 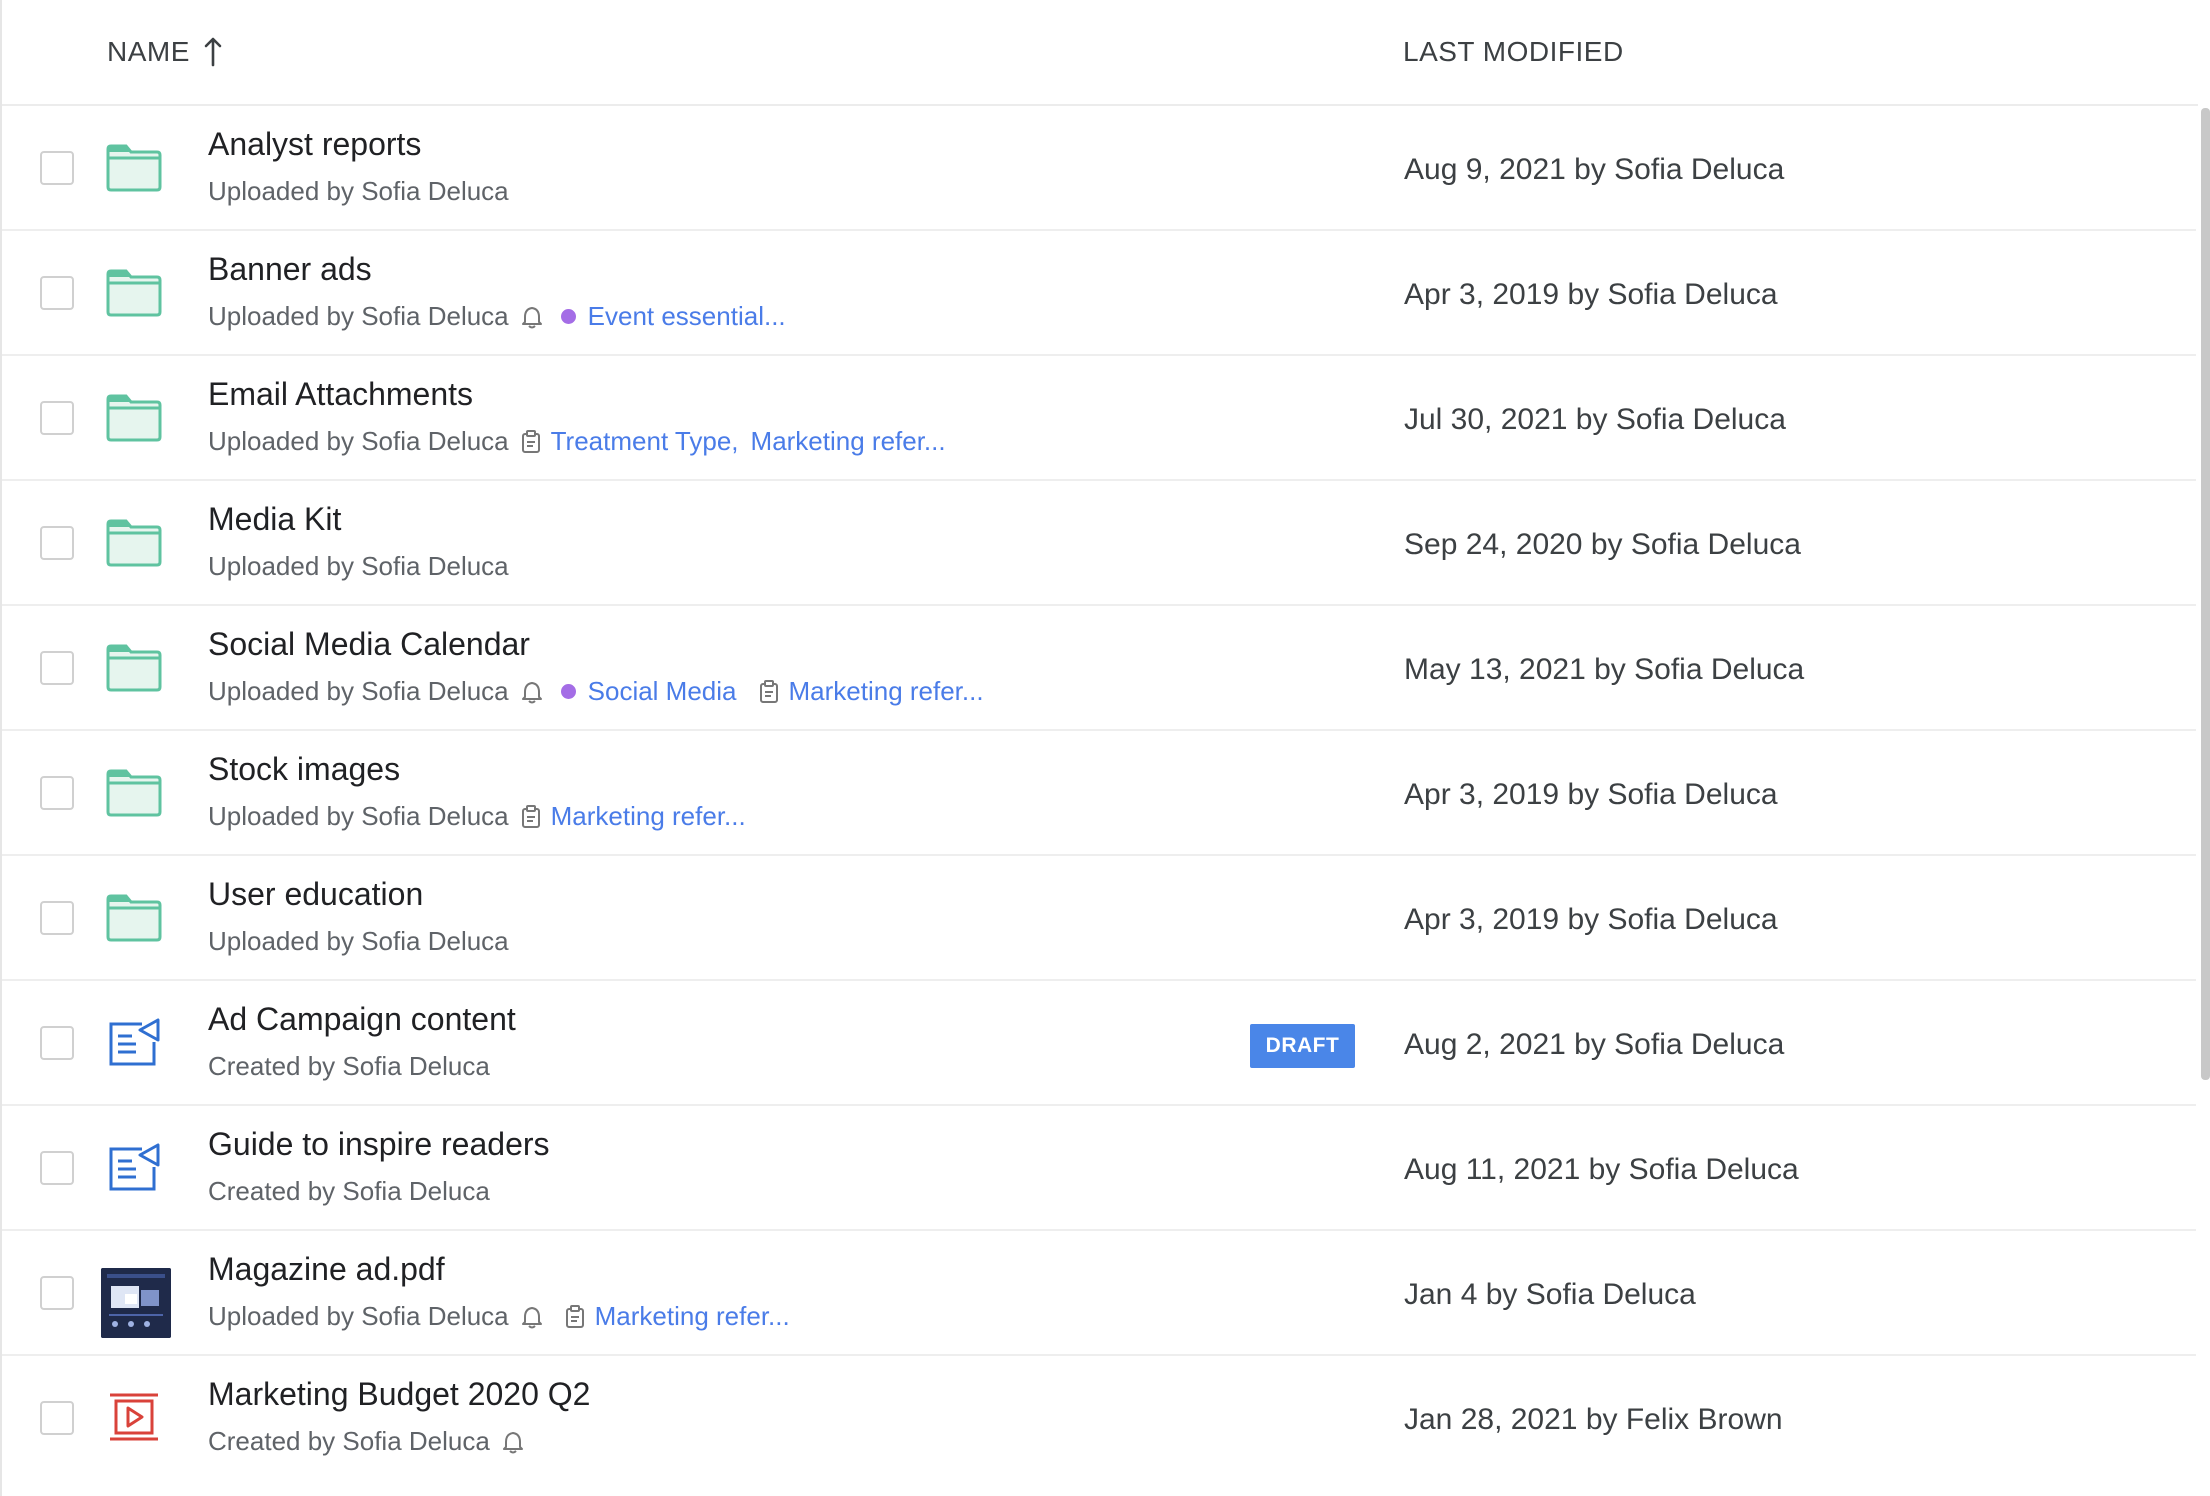 I want to click on last-modified-value: May 13, 2021 by Sofia Deluca, so click(x=1604, y=669).